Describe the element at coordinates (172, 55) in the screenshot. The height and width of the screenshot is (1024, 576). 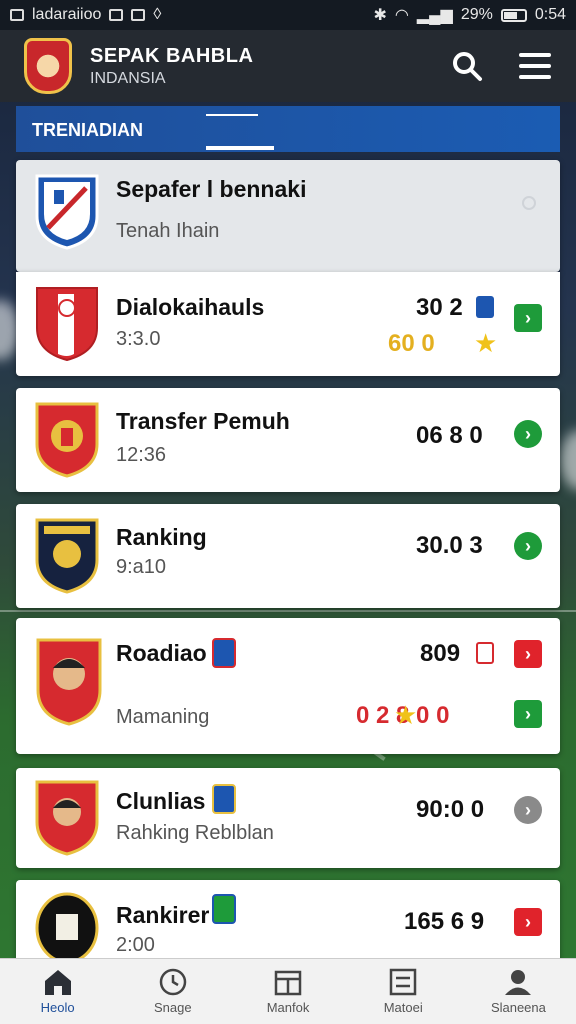
I see `app-title: SEPAK BAHBLA` at that location.